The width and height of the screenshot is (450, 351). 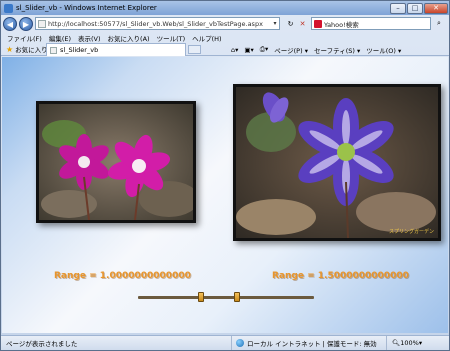 What do you see at coordinates (60, 38) in the screenshot?
I see `menu-edit: 編集(E)` at bounding box center [60, 38].